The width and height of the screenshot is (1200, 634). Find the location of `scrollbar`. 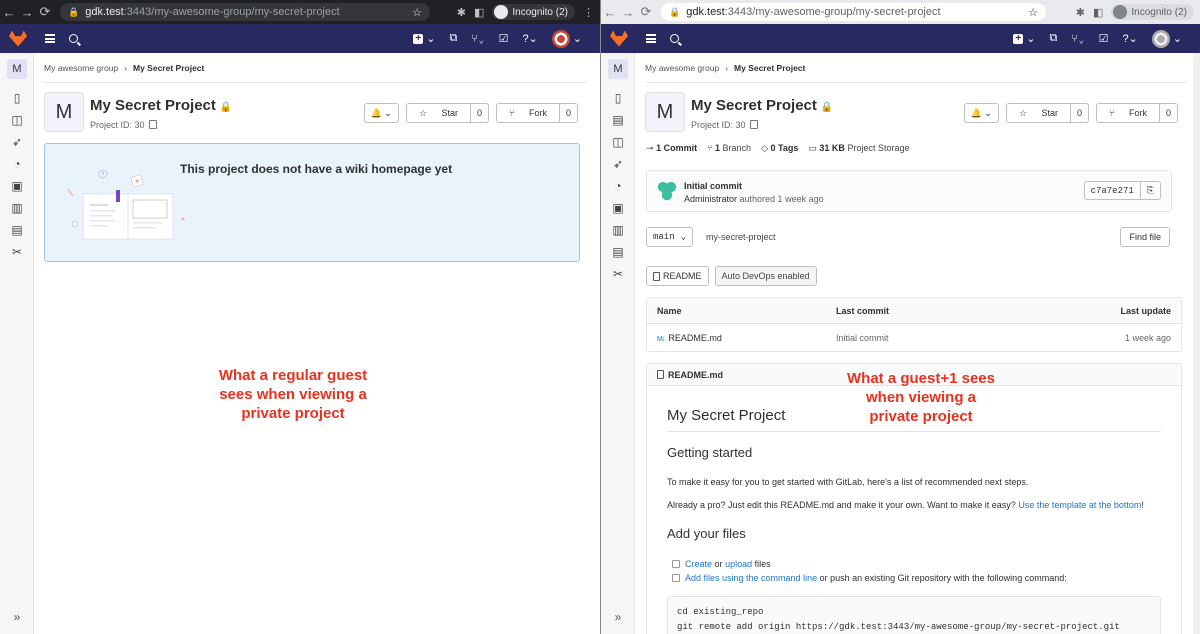

scrollbar is located at coordinates (1196, 343).